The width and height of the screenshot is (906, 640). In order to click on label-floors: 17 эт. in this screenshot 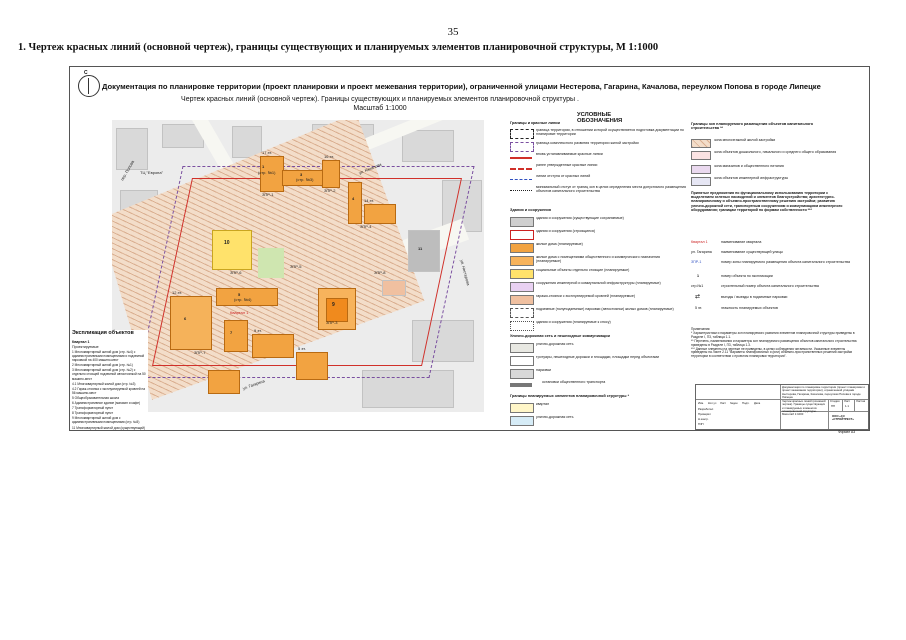, I will do `click(267, 152)`.